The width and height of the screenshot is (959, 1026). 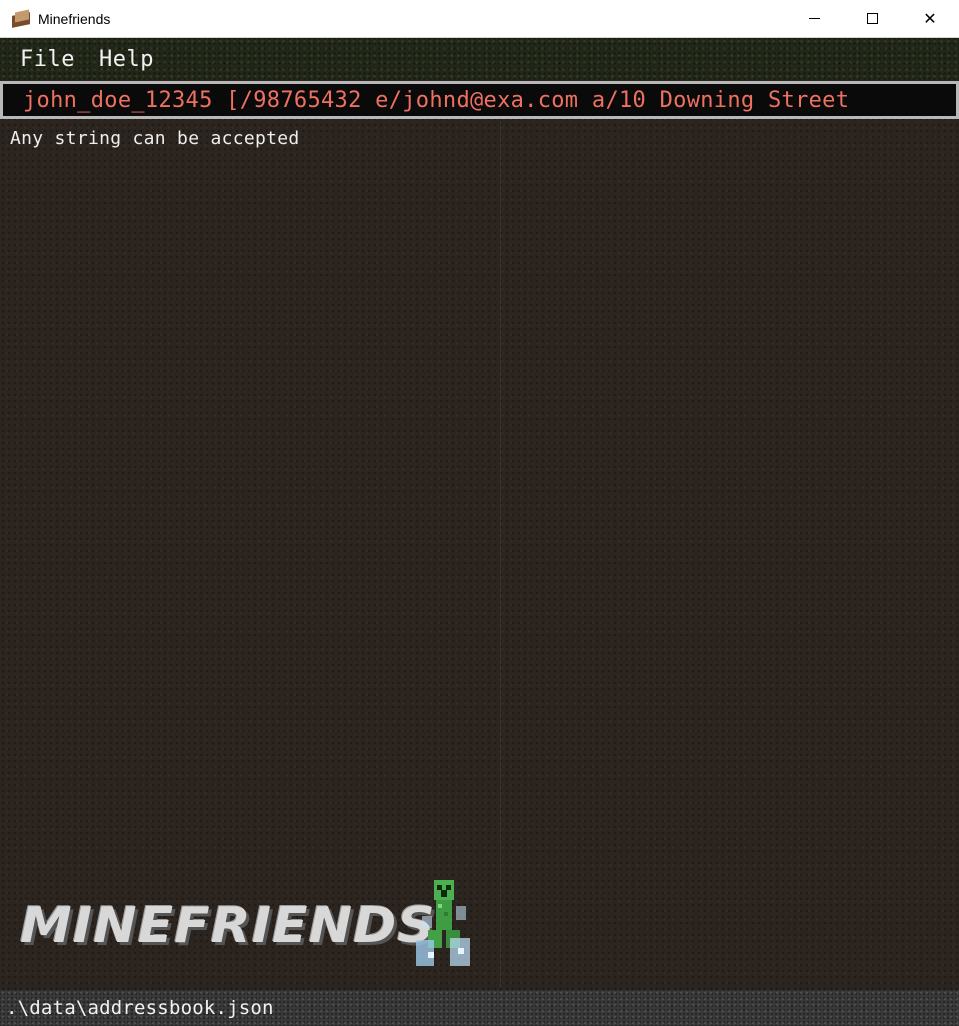 What do you see at coordinates (489, 100) in the screenshot?
I see `command-input` at bounding box center [489, 100].